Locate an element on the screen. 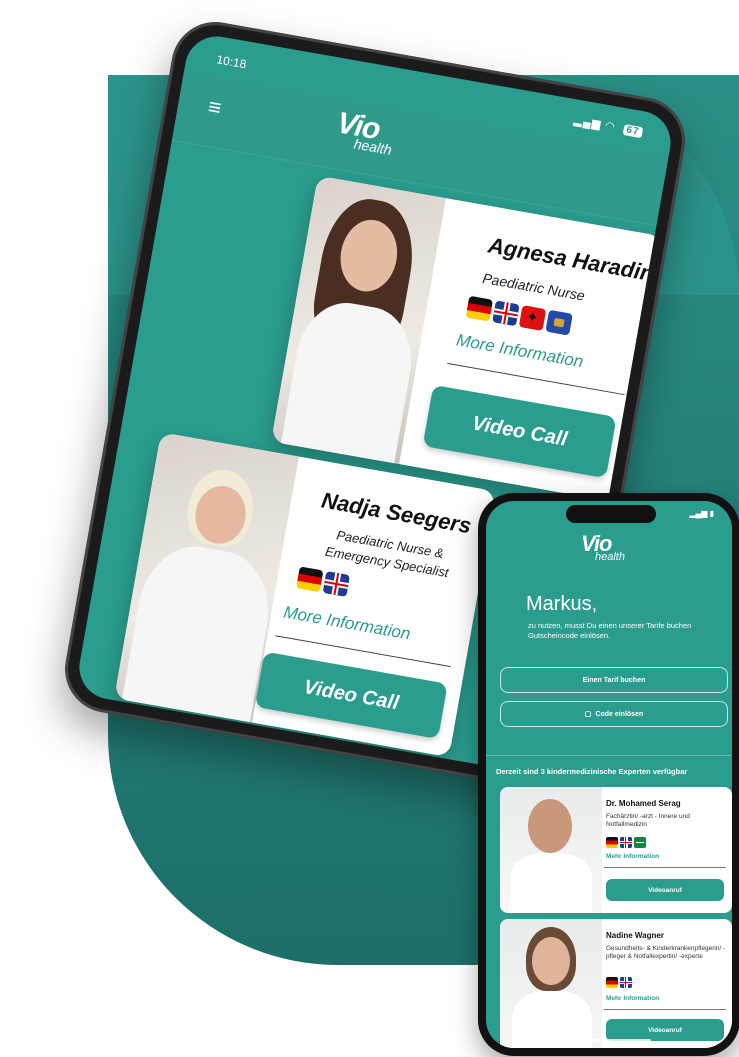 This screenshot has height=1057, width=739. flag-albania-icon is located at coordinates (532, 318).